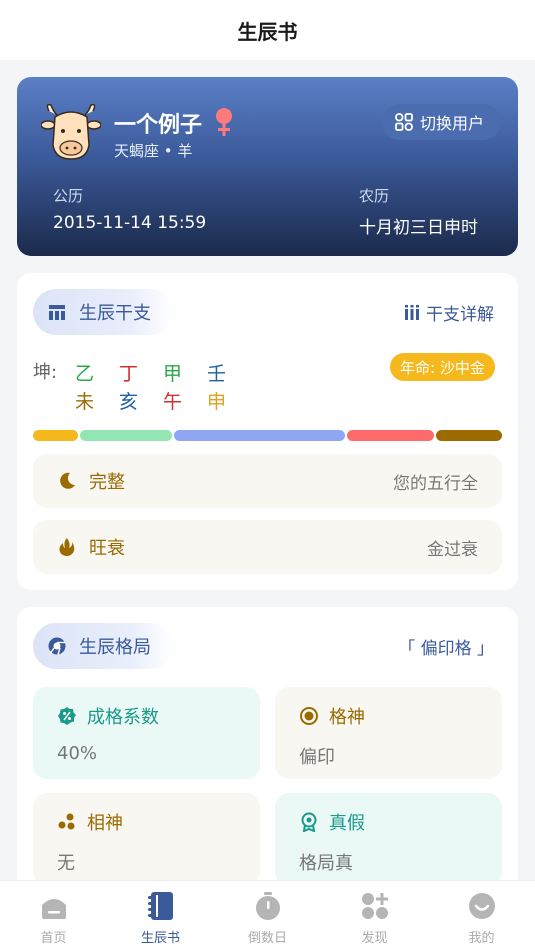 This screenshot has height=951, width=535. Describe the element at coordinates (153, 151) in the screenshot. I see `user-zodiac: 天蝎座 • 羊` at that location.